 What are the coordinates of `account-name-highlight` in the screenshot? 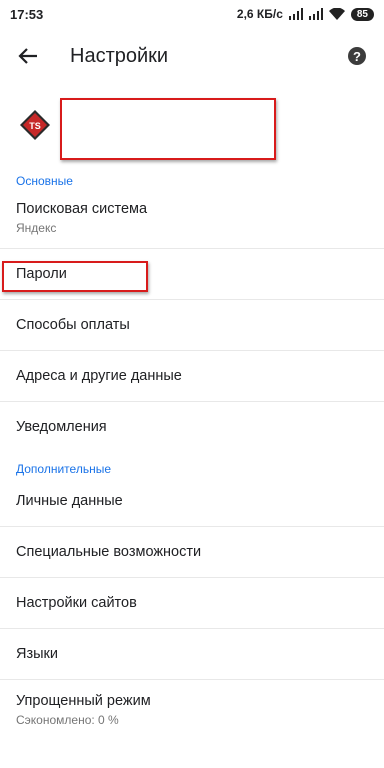 It's located at (168, 129).